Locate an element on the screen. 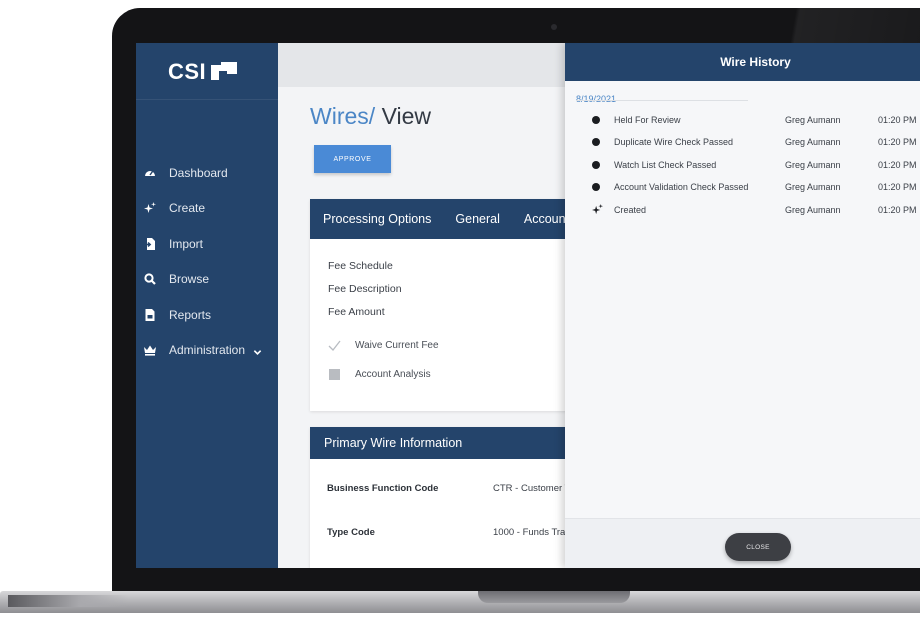 The image size is (920, 618). camera-icon is located at coordinates (554, 27).